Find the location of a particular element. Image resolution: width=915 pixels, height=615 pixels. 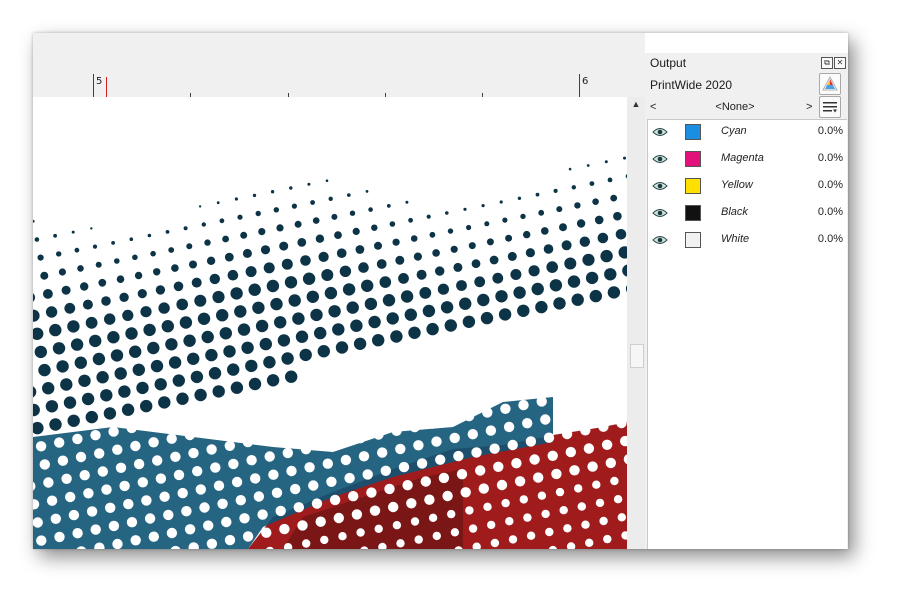

color-settings-button is located at coordinates (830, 84).